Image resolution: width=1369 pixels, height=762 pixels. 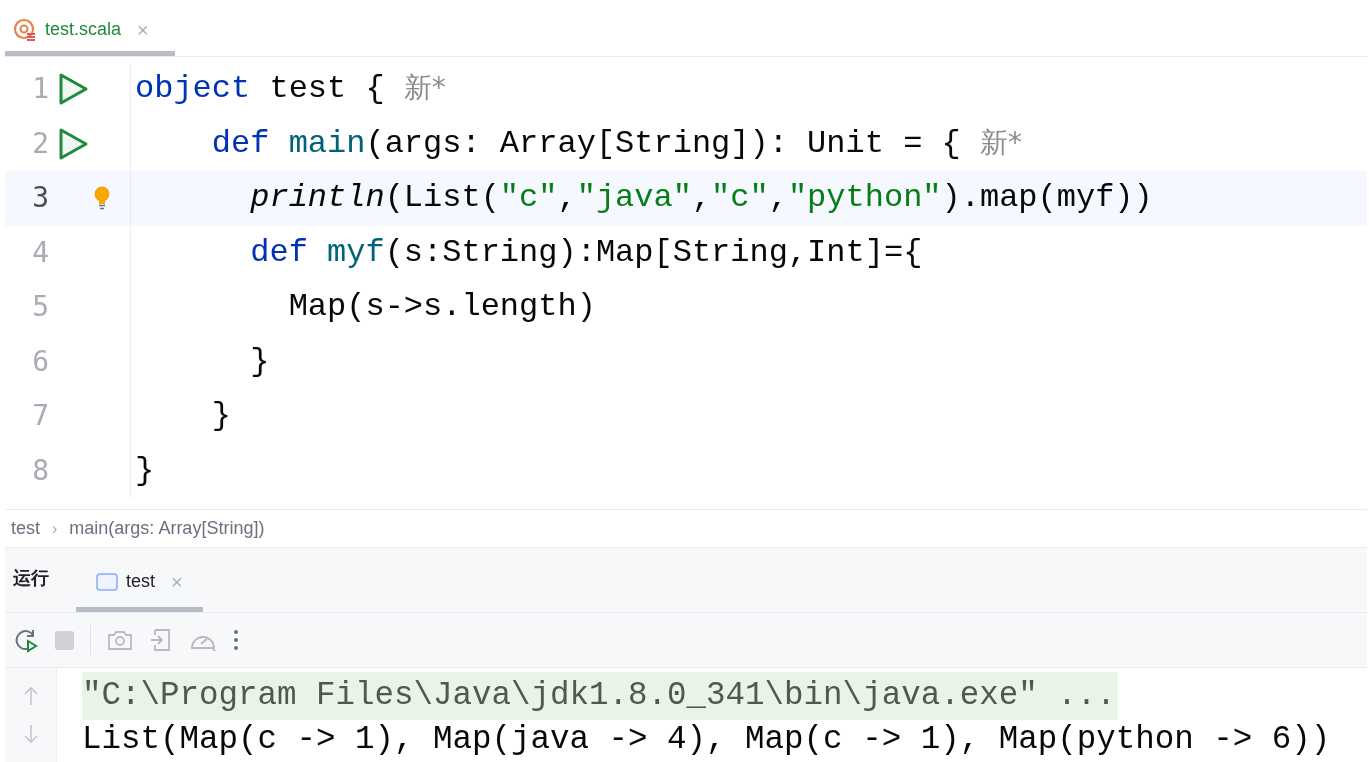 What do you see at coordinates (25, 29) in the screenshot?
I see `scala-file-icon` at bounding box center [25, 29].